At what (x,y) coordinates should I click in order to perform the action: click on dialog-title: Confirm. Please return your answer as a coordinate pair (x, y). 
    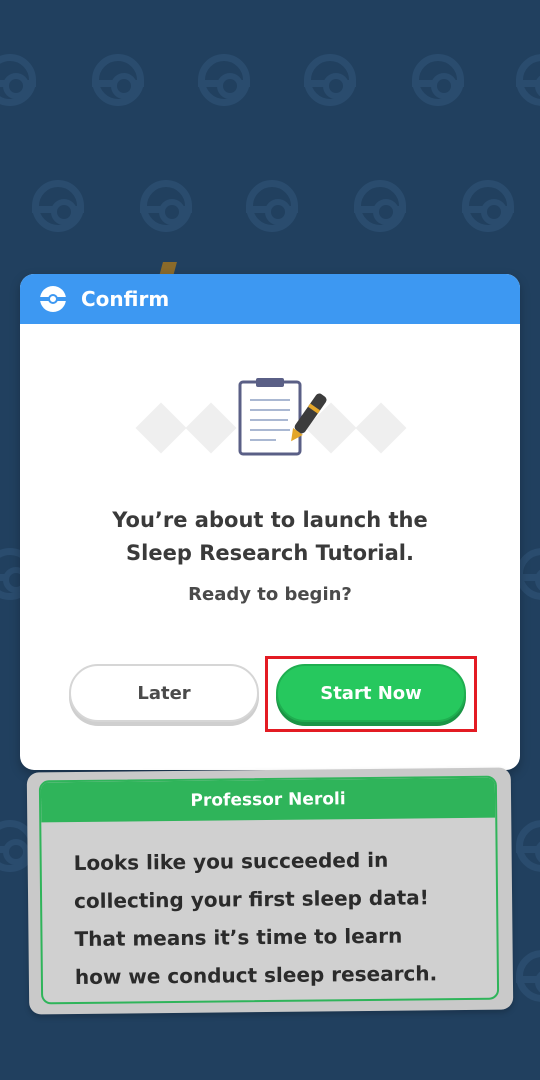
    Looking at the image, I should click on (125, 299).